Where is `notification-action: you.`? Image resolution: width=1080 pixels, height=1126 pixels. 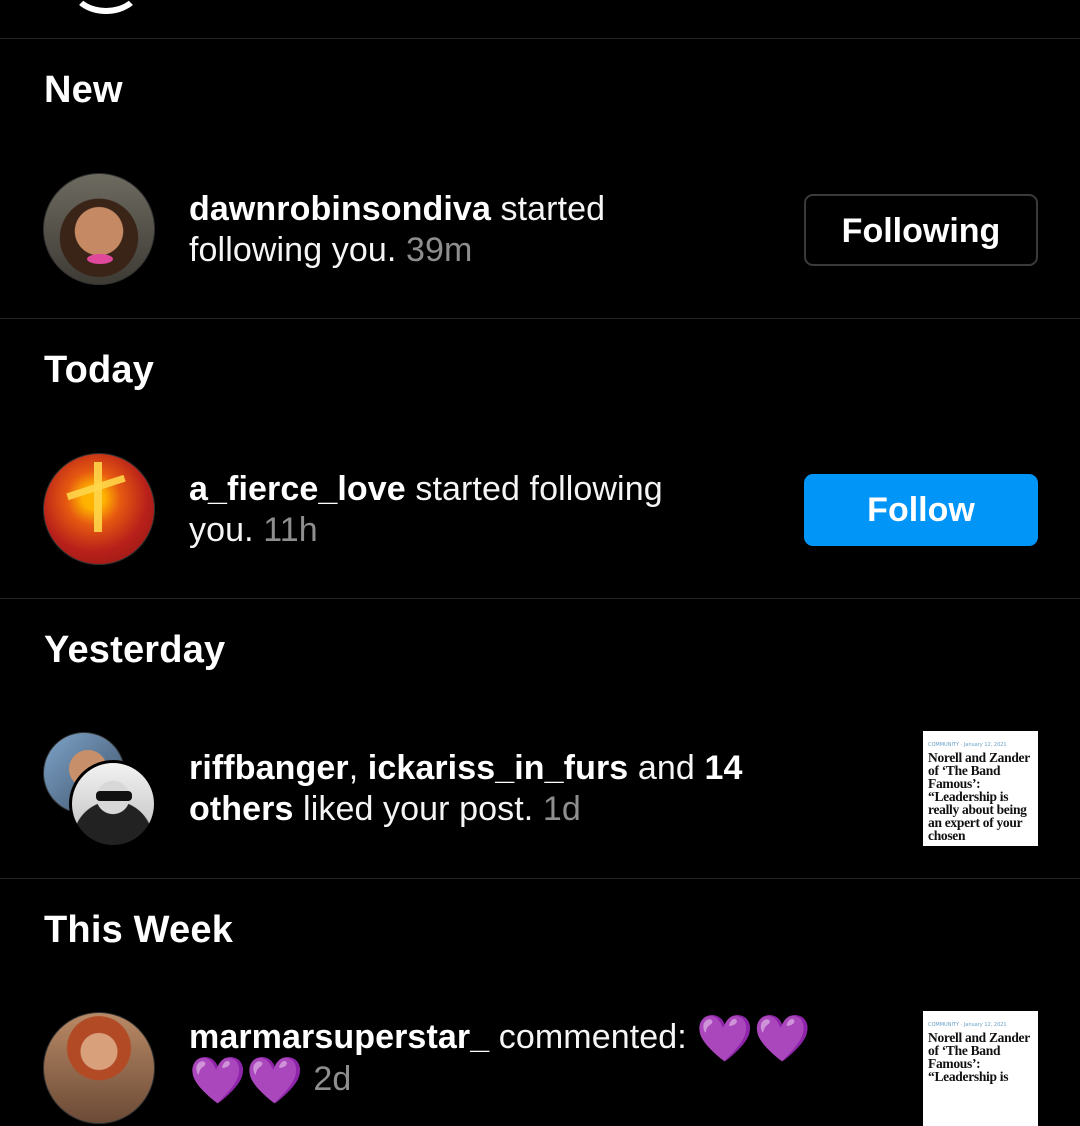
notification-action: you. is located at coordinates (226, 530).